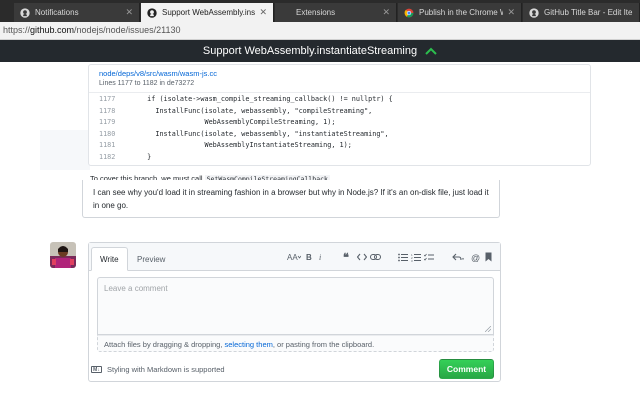 The image size is (640, 400). I want to click on code-line: WebAssemblyCompileStreaming, 1);, so click(237, 122).